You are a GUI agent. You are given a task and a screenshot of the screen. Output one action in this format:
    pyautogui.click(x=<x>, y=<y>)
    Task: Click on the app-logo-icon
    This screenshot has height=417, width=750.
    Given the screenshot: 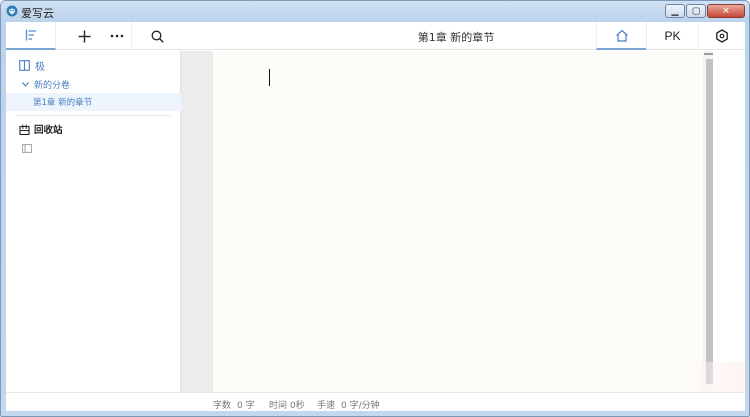 What is the action you would take?
    pyautogui.click(x=12, y=11)
    